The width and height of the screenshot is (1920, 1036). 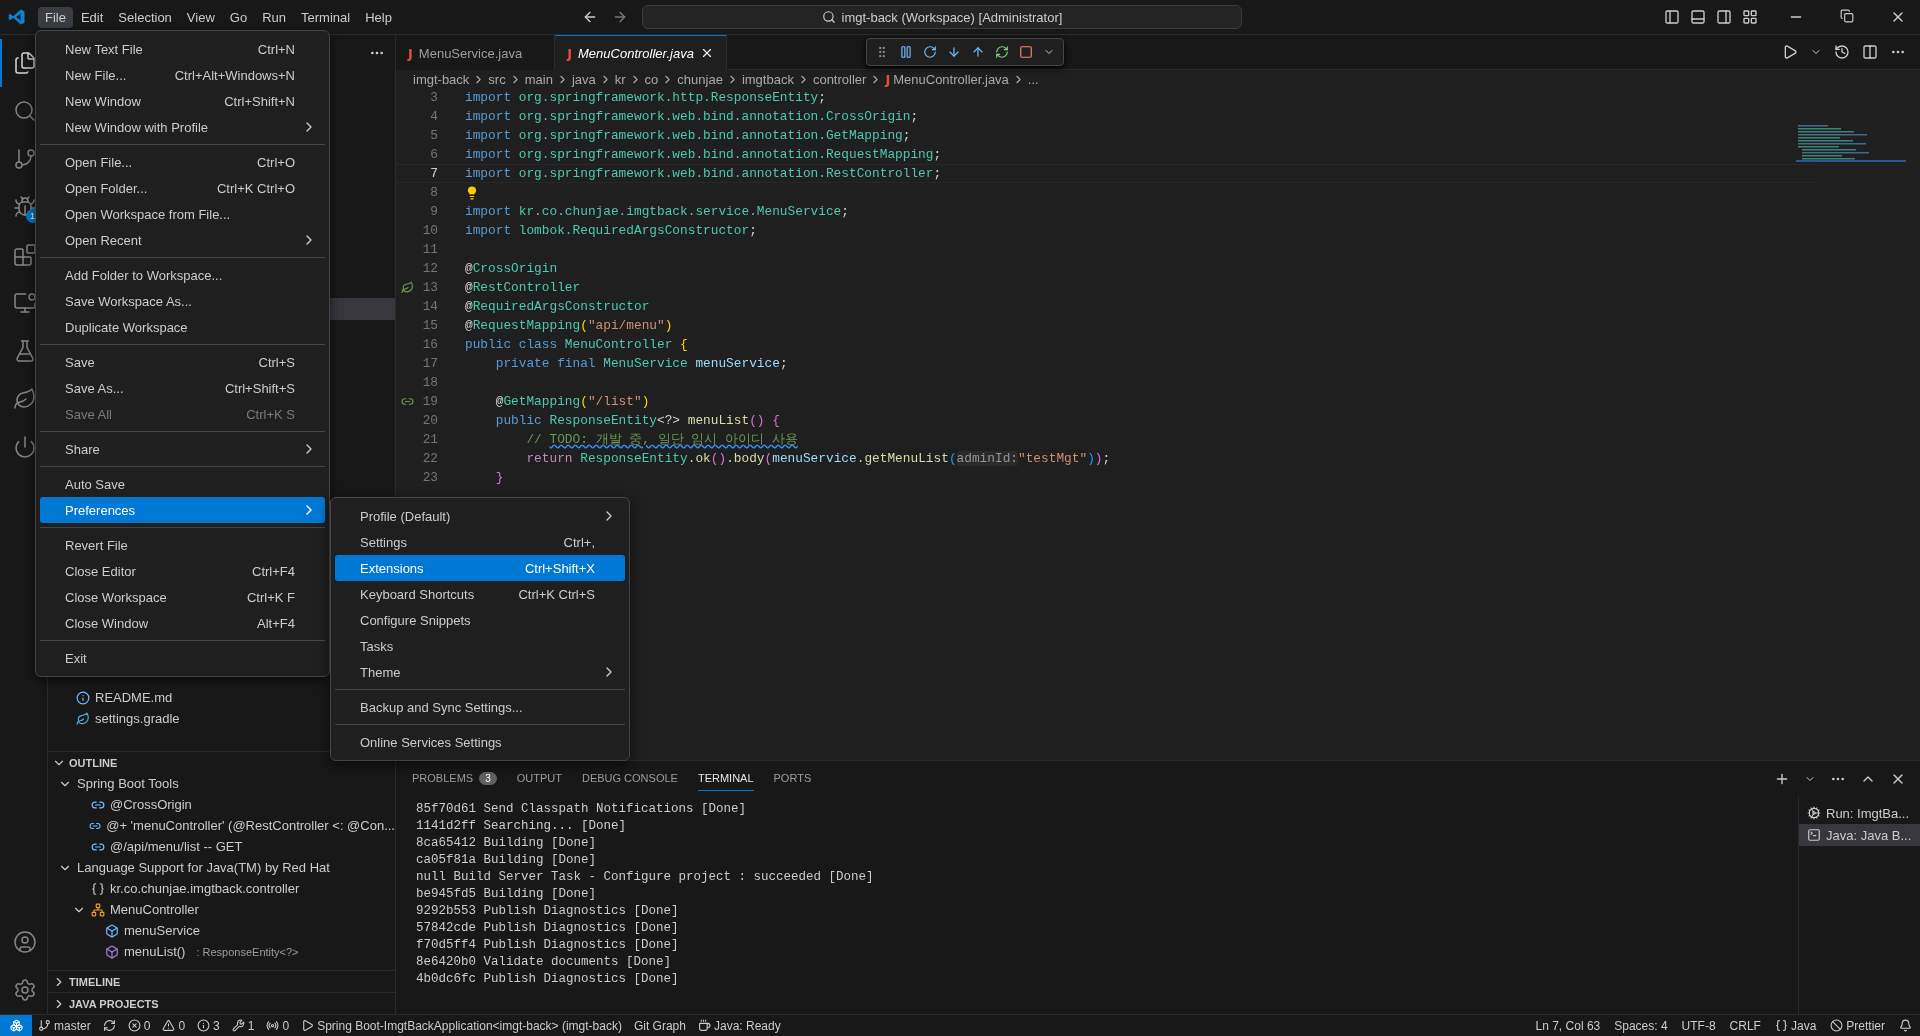 I want to click on status-item: Java: Ready, so click(x=739, y=1025).